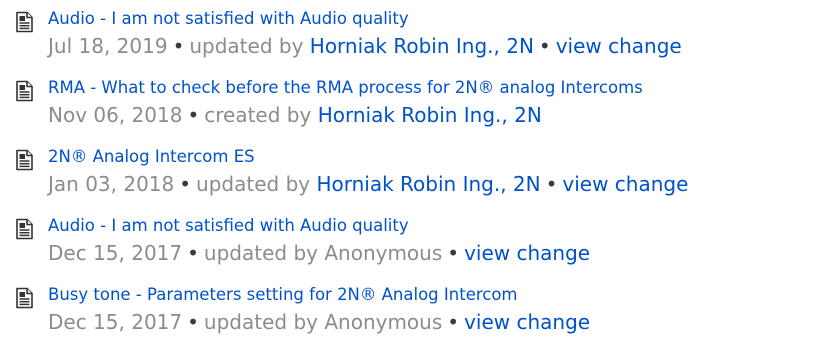  Describe the element at coordinates (436, 157) in the screenshot. I see `page-title-link: 2N® Analog Intercom ES` at that location.